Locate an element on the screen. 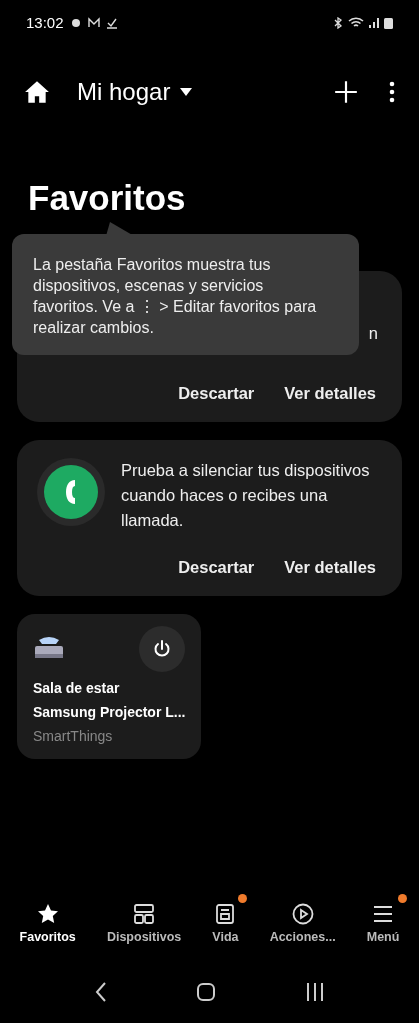 The width and height of the screenshot is (419, 1023). sun-icon is located at coordinates (75, 23).